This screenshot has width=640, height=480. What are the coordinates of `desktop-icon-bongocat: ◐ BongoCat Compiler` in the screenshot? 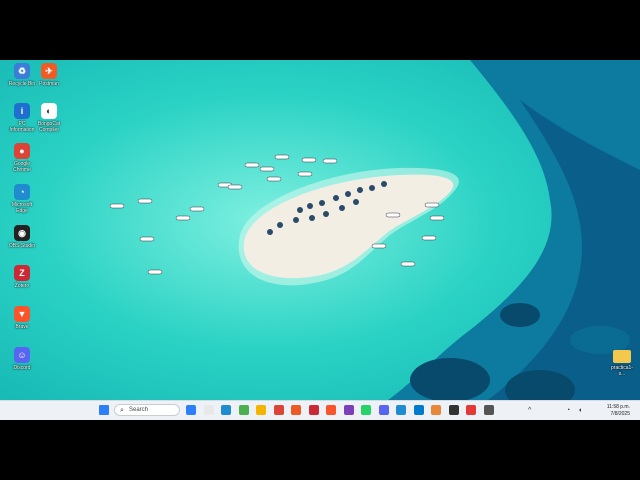 It's located at (49, 118).